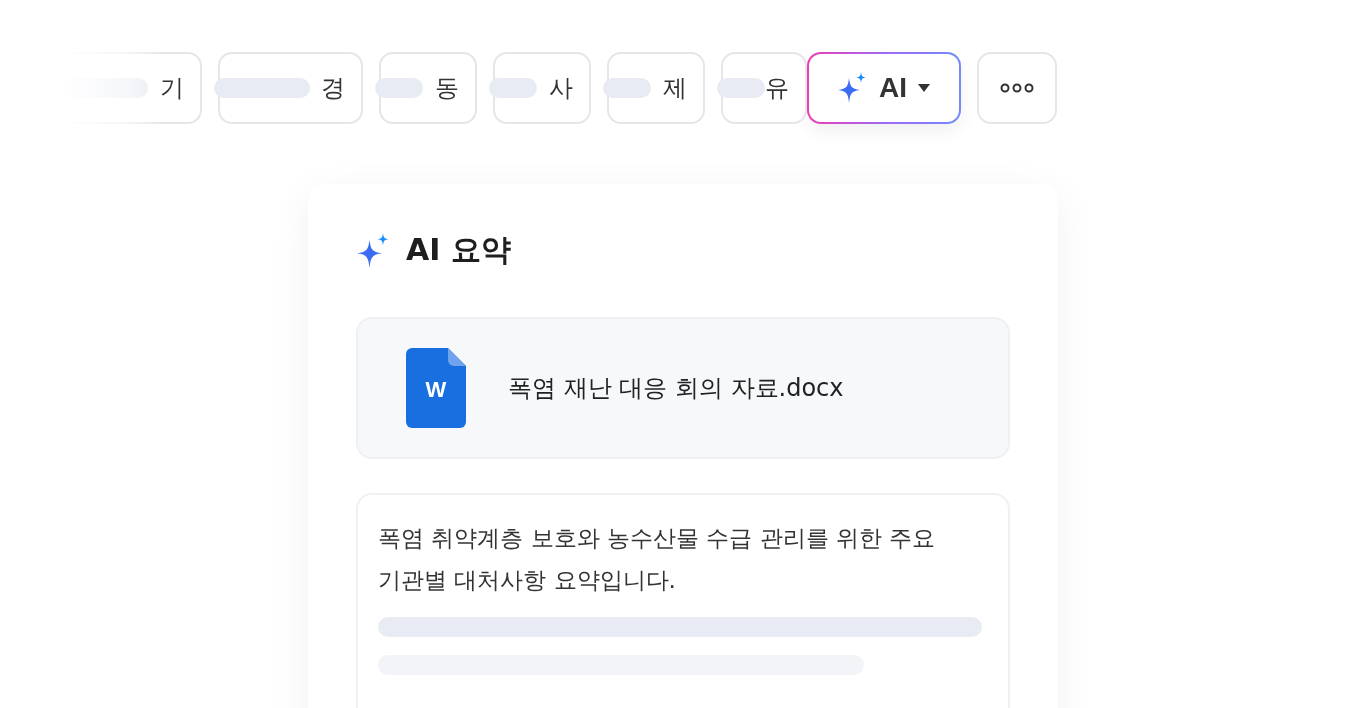 The height and width of the screenshot is (708, 1368). I want to click on card-title: AI 요약, so click(458, 250).